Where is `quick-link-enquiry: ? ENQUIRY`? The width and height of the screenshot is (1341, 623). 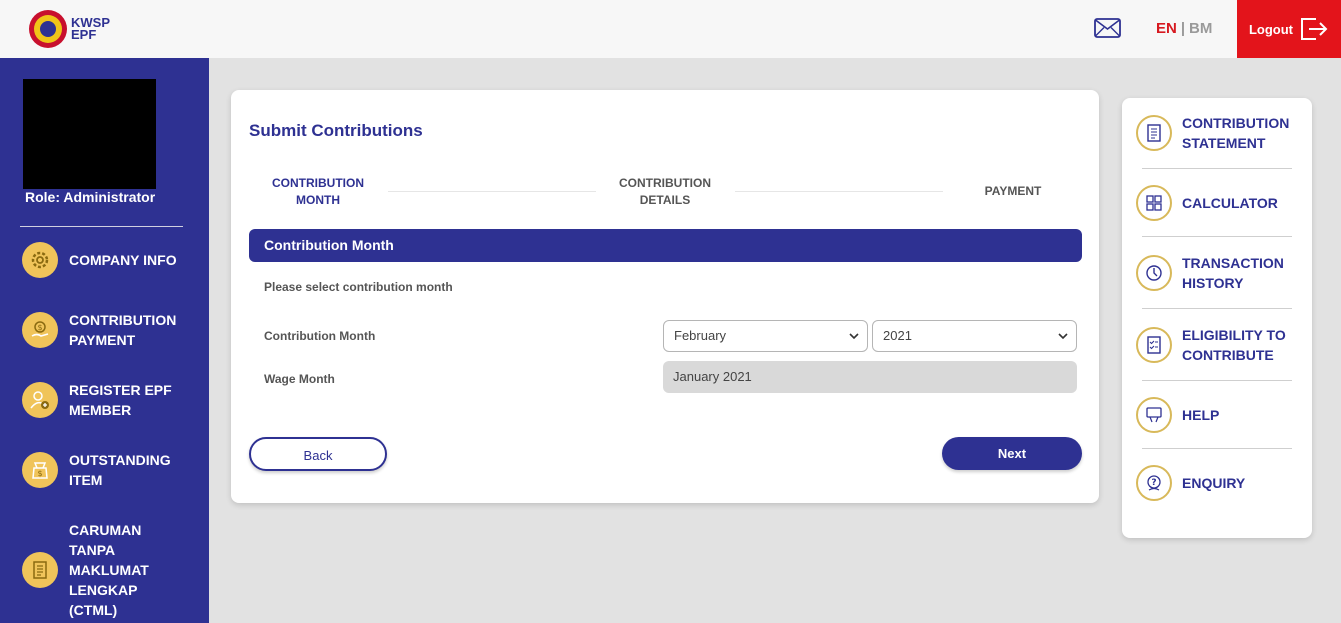 quick-link-enquiry: ? ENQUIRY is located at coordinates (1219, 483).